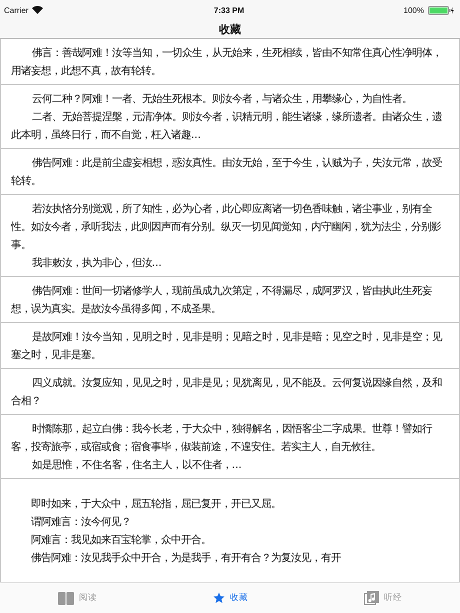 Image resolution: width=460 pixels, height=613 pixels. I want to click on book-icon, so click(66, 598).